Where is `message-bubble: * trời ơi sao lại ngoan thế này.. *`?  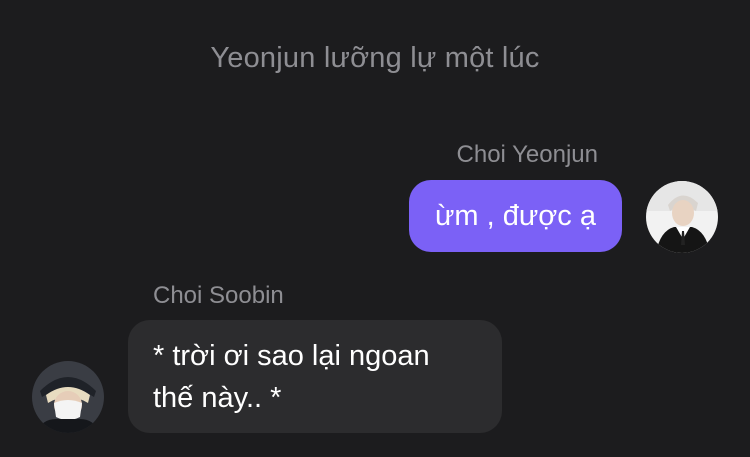 message-bubble: * trời ơi sao lại ngoan thế này.. * is located at coordinates (315, 376).